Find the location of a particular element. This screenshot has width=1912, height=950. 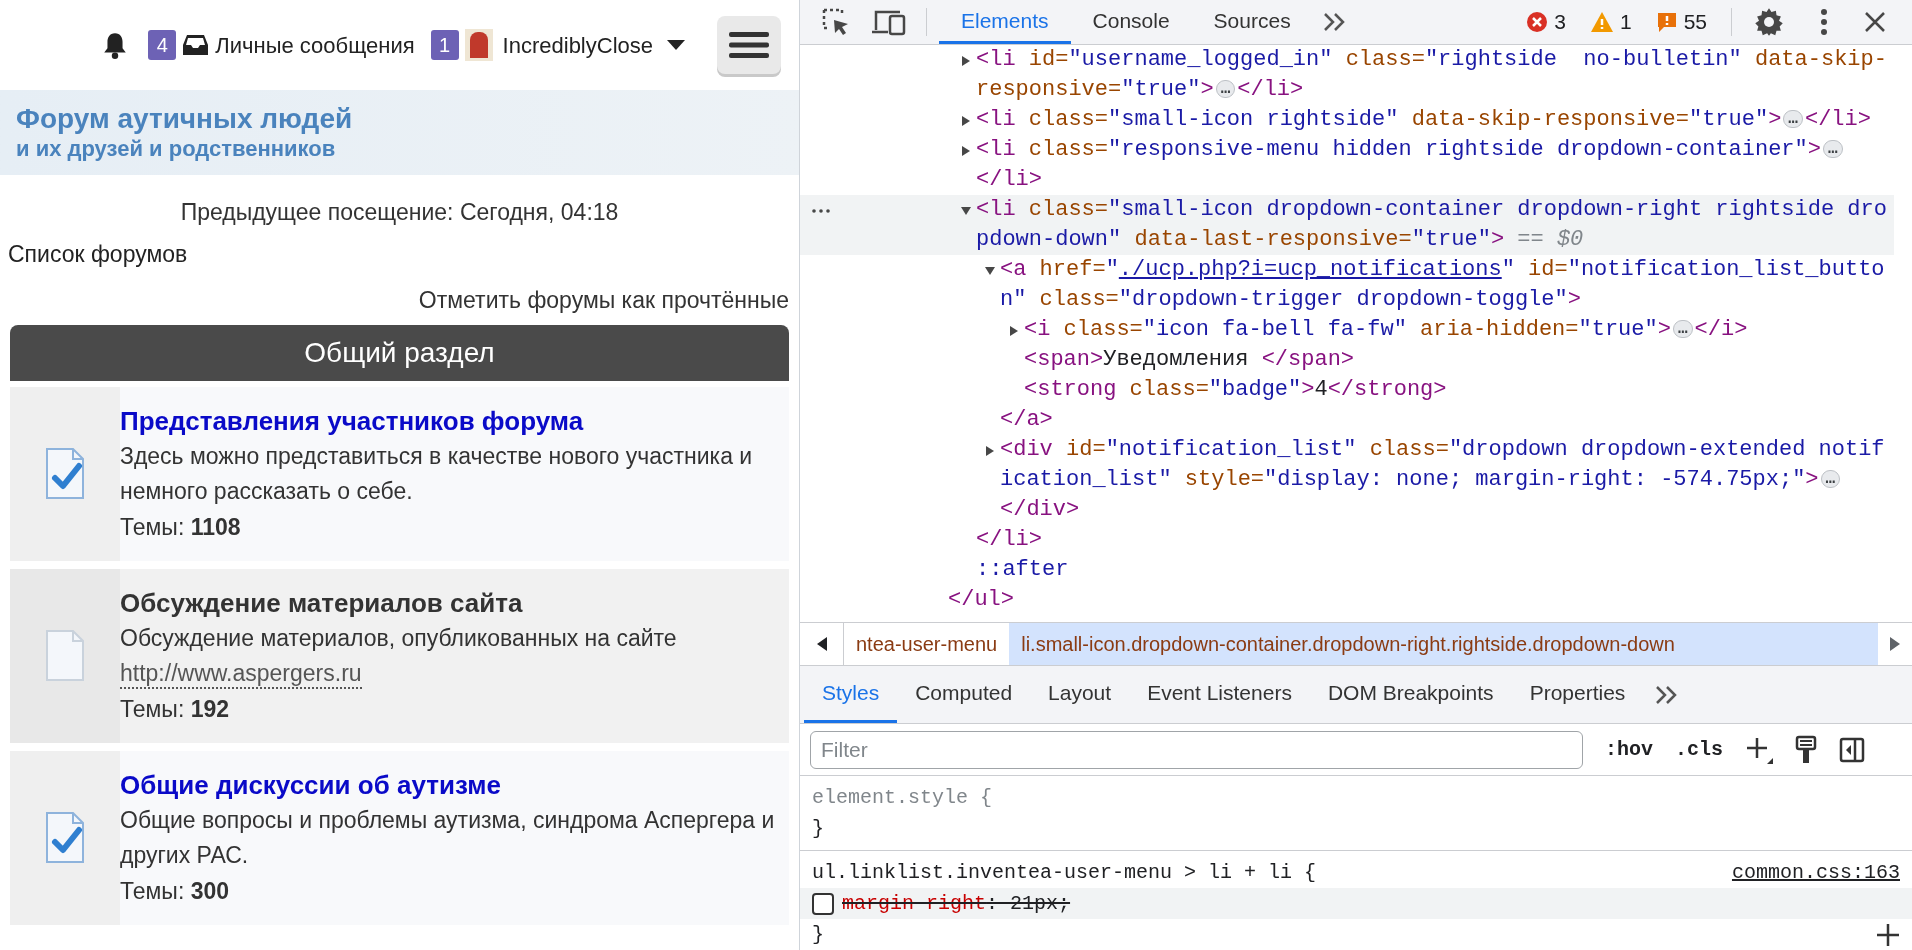

dom-node: <li id="username_logged_in" class="rightside no-bulletin" data-skip-responsive="true"> … </li> is located at coordinates (1435, 75).